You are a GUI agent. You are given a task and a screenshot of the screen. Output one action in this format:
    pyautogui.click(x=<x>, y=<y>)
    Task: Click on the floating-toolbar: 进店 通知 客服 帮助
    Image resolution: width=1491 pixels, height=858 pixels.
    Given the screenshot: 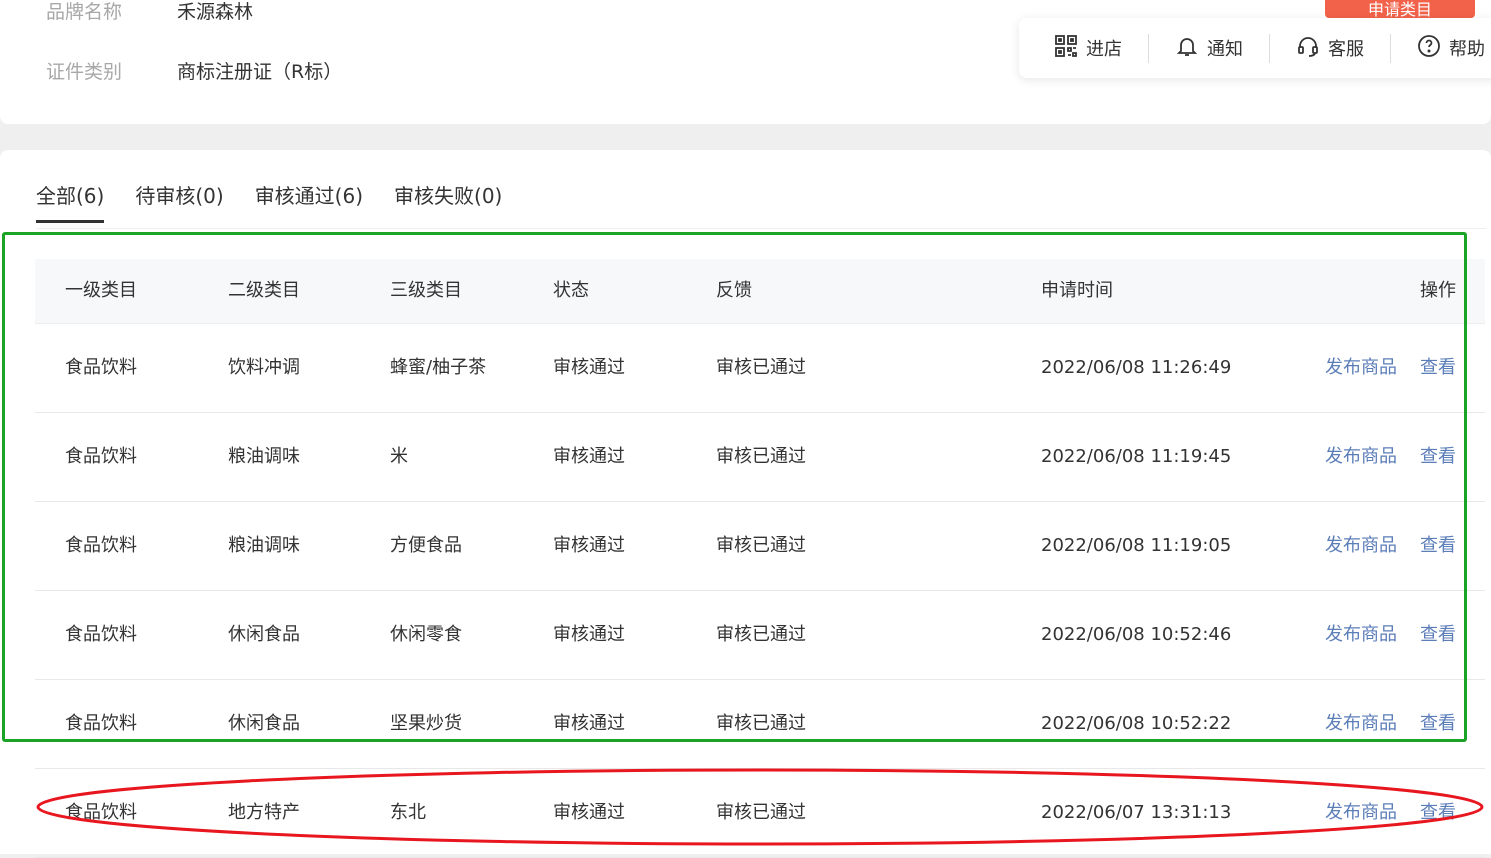 What is the action you would take?
    pyautogui.click(x=1255, y=48)
    